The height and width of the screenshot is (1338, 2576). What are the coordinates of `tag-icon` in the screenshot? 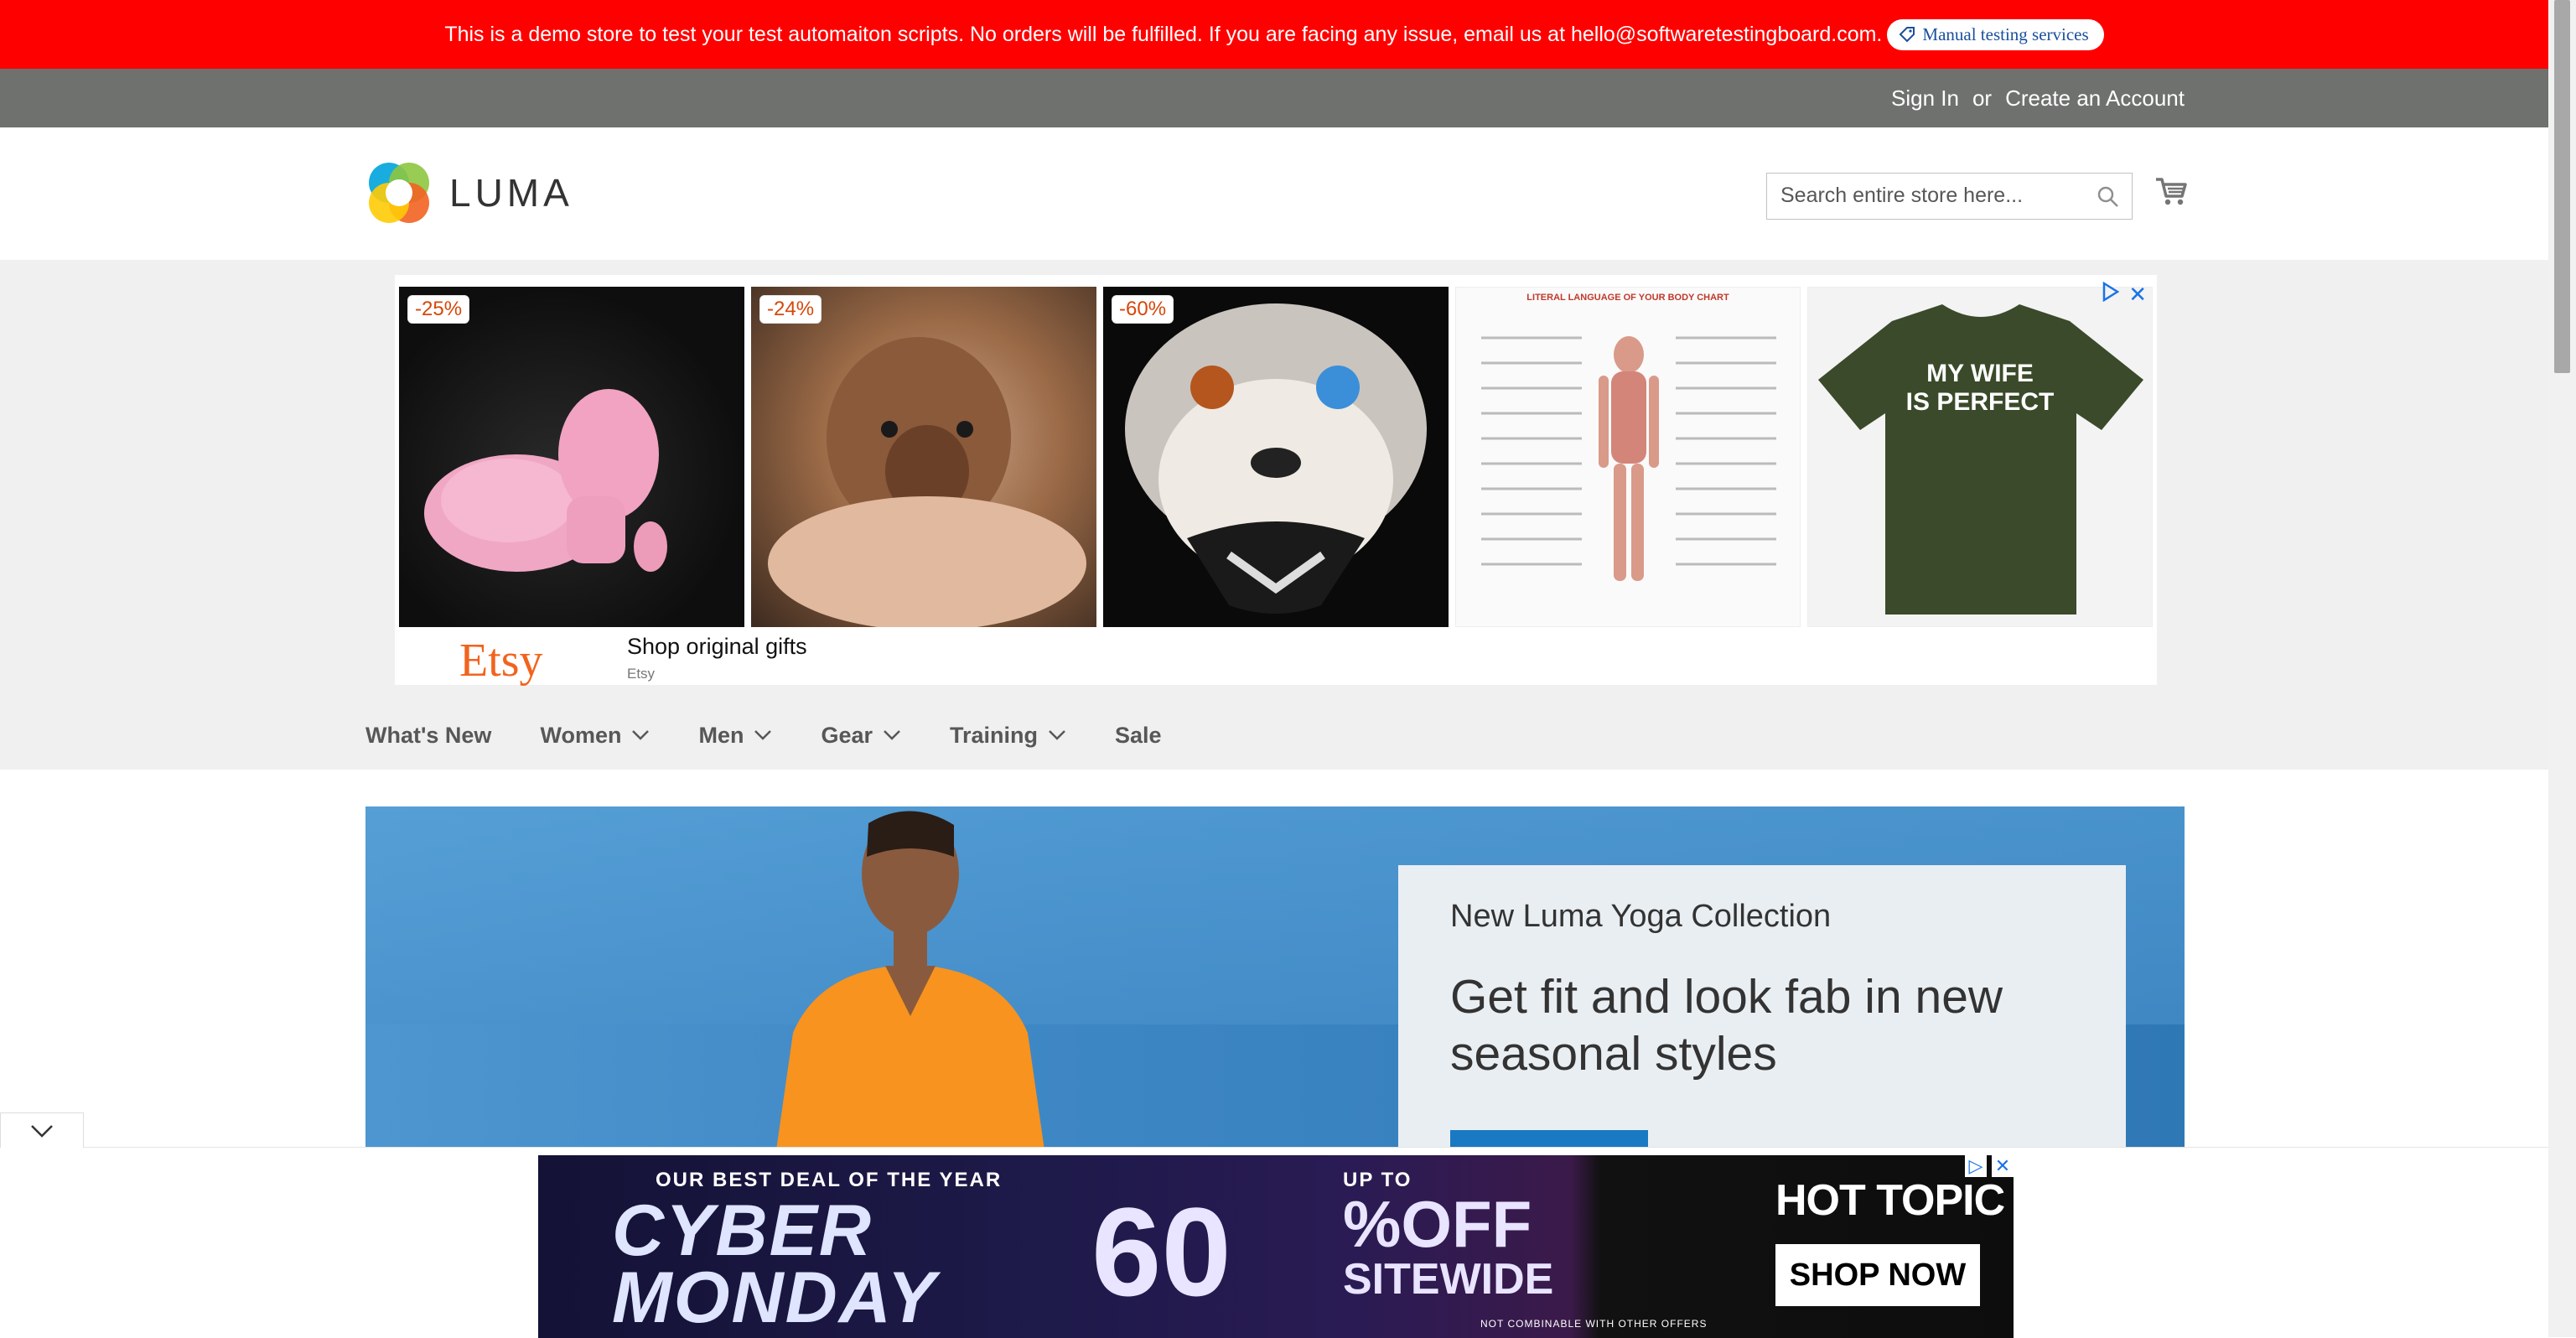 It's located at (1907, 35).